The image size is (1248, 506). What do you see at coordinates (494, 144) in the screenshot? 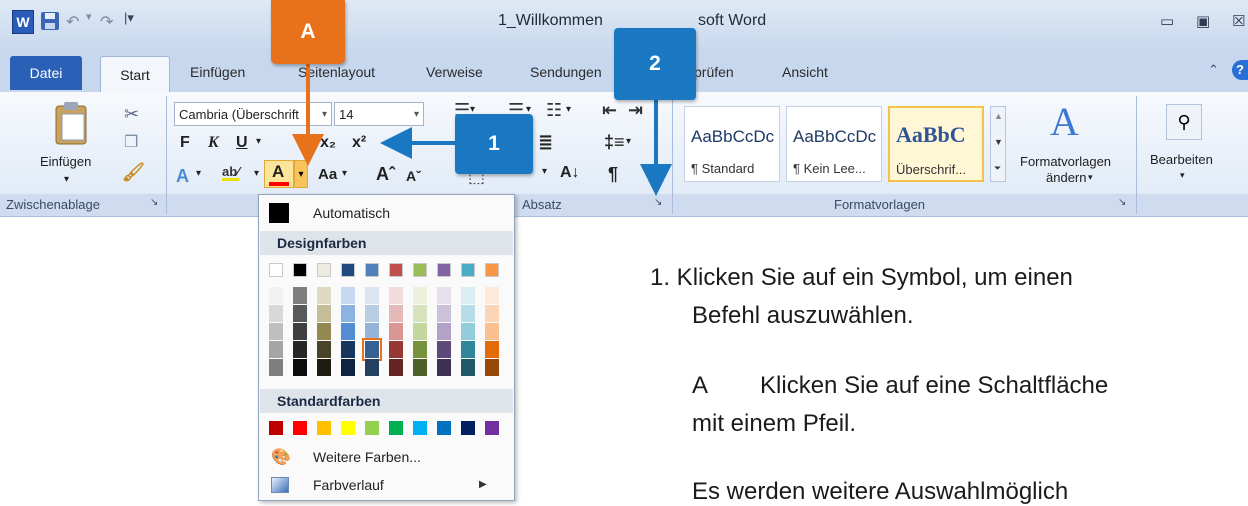
I see `callout-1: 1` at bounding box center [494, 144].